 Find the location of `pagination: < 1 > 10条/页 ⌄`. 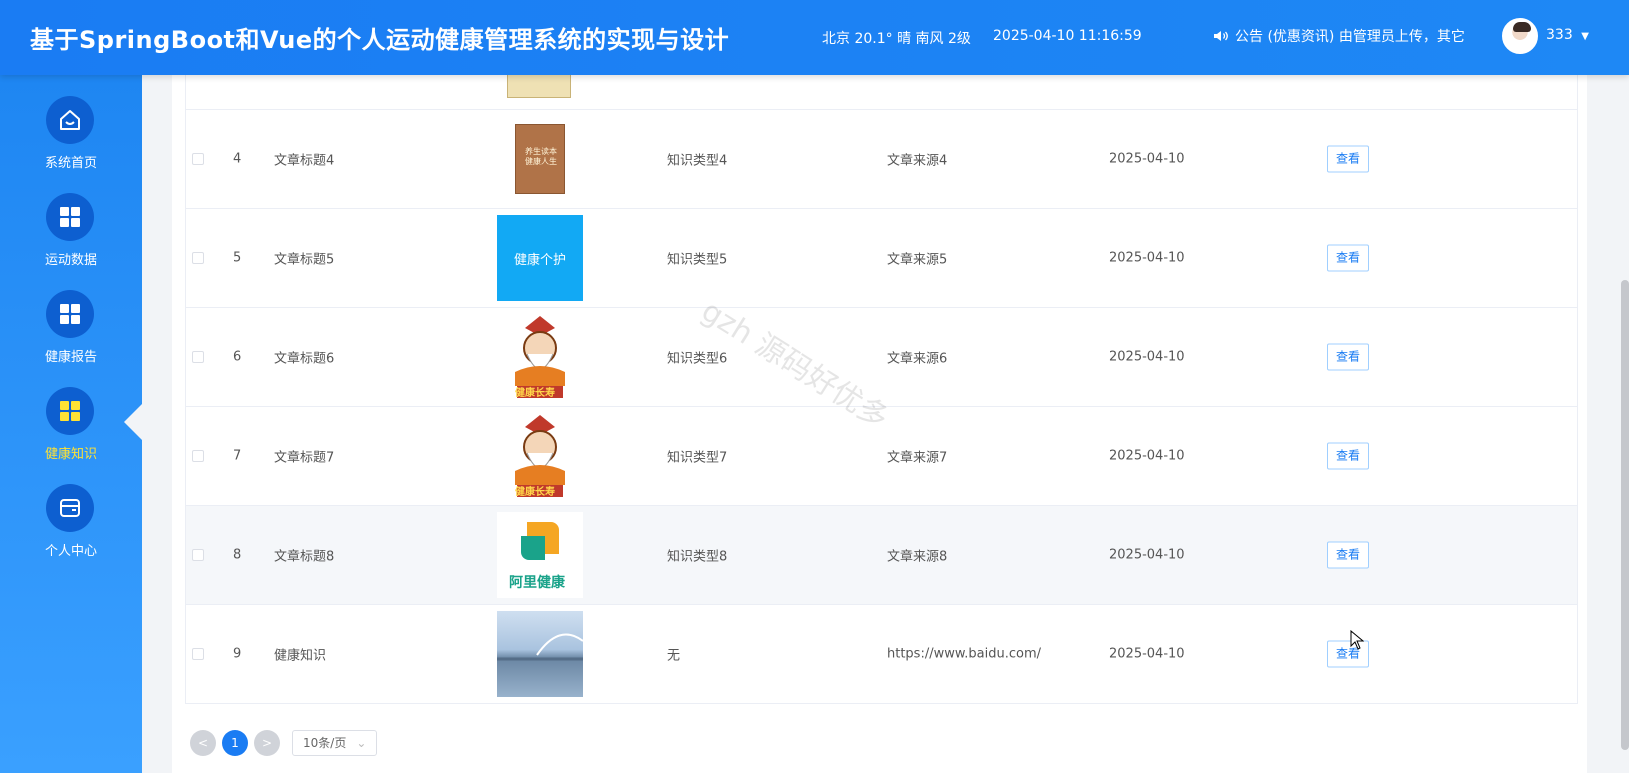

pagination: < 1 > 10条/页 ⌄ is located at coordinates (284, 743).